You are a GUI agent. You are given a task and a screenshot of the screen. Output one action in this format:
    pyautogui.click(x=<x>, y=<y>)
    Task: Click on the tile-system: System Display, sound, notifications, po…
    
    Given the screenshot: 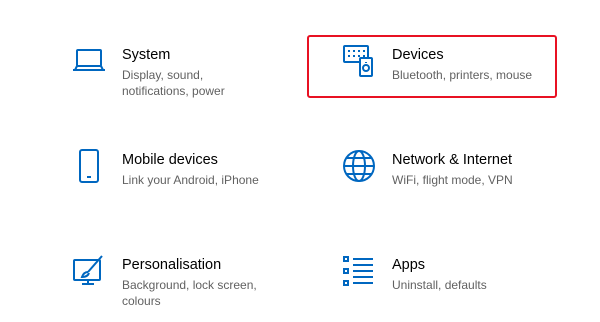 What is the action you would take?
    pyautogui.click(x=177, y=72)
    